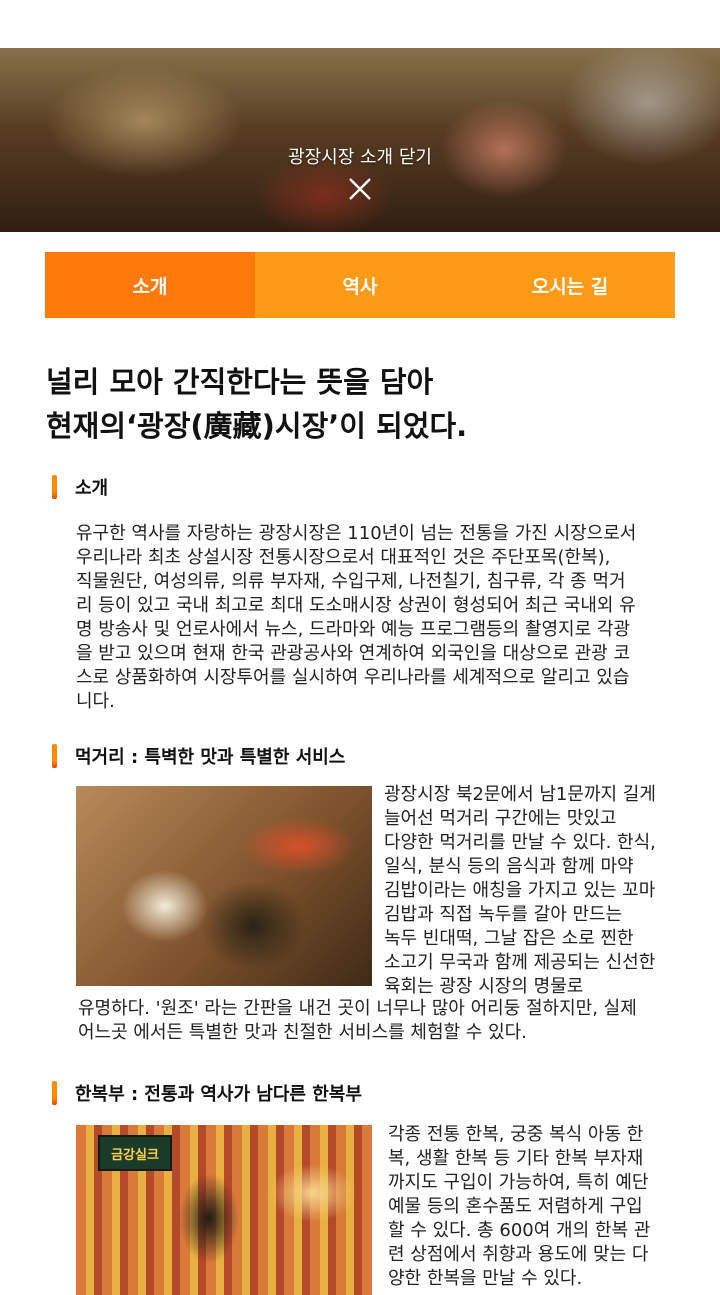  I want to click on hanbok-line: 복, 생활 한복 등 기타 한복 부자재, so click(516, 1158).